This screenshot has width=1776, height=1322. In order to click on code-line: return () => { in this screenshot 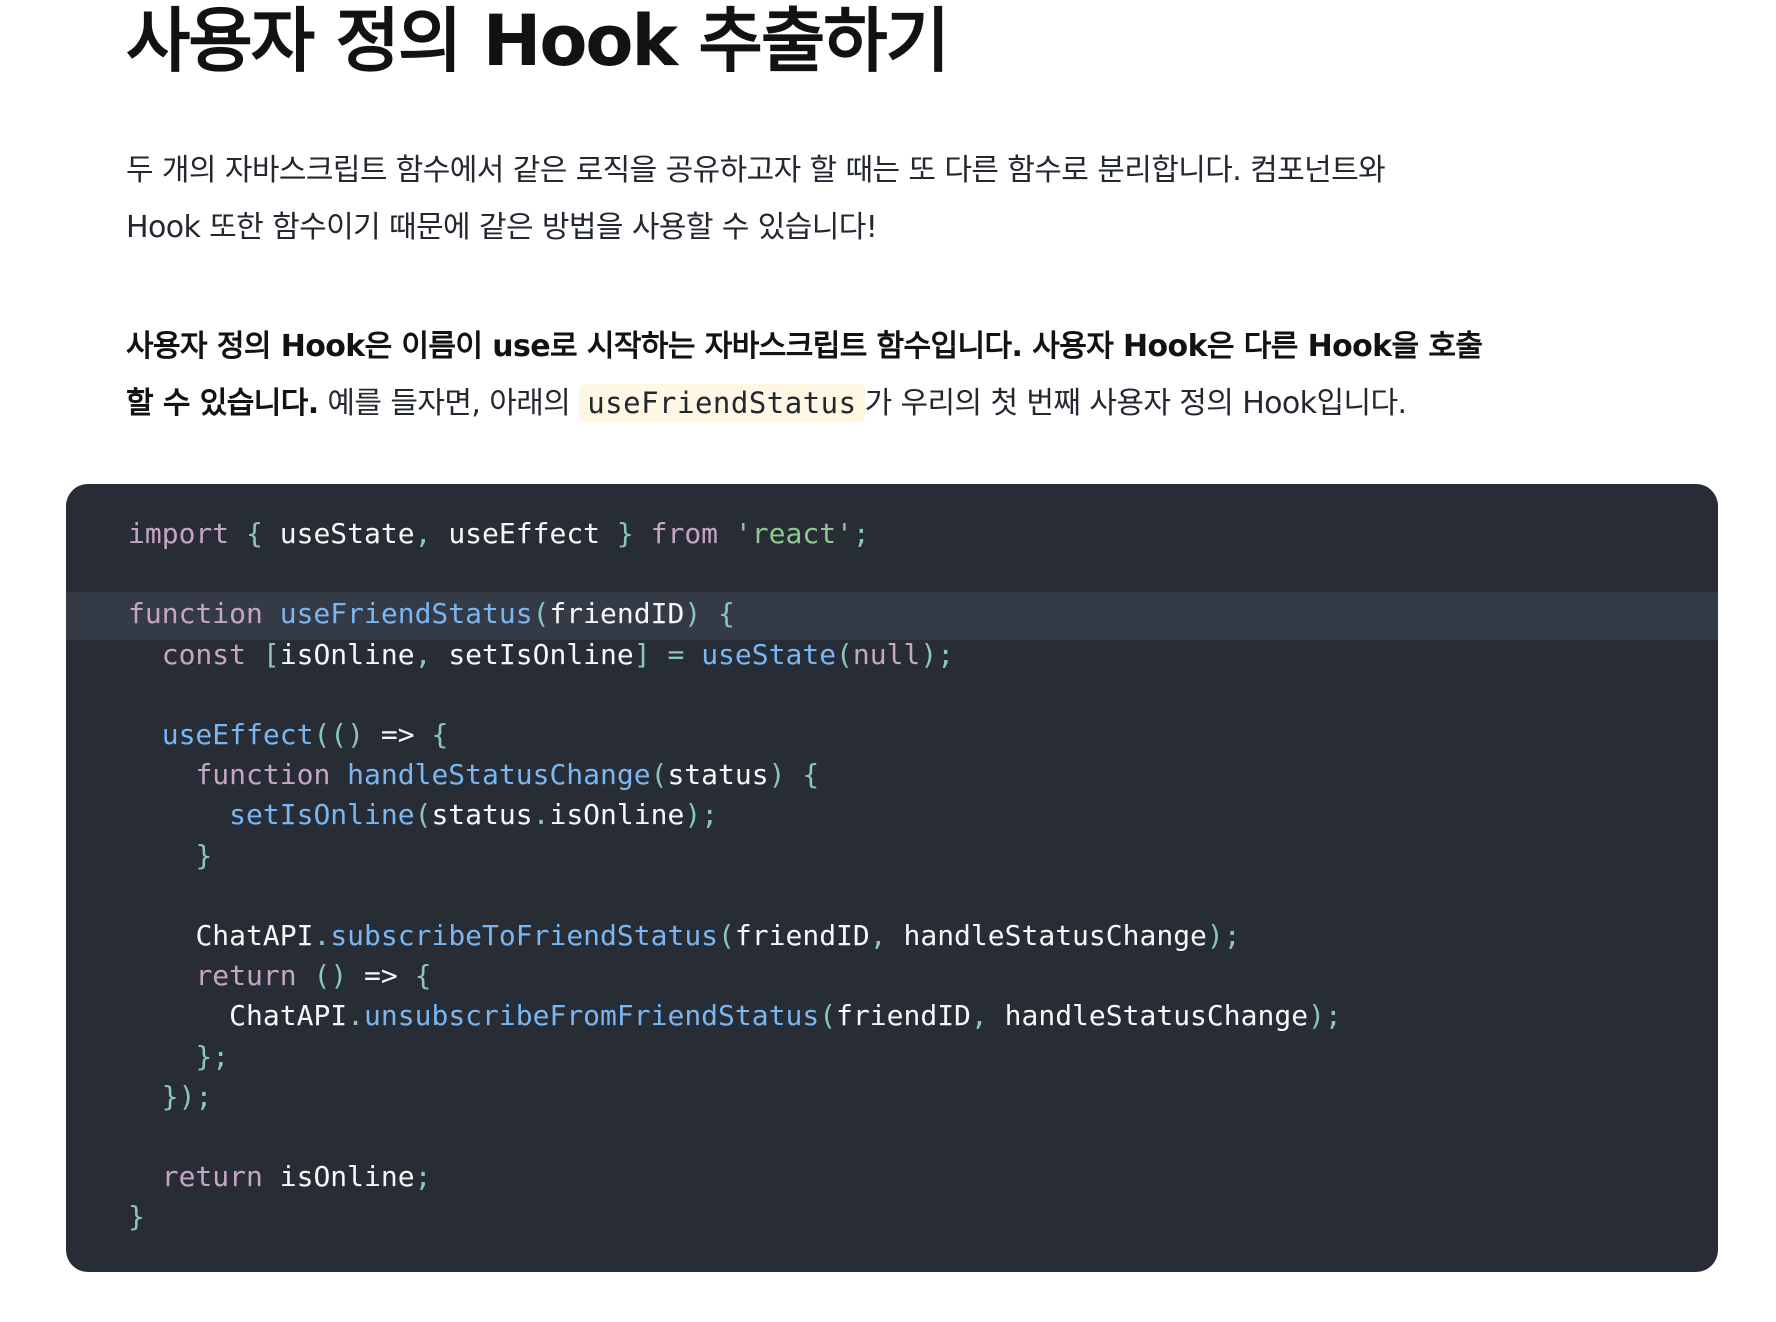, I will do `click(313, 976)`.